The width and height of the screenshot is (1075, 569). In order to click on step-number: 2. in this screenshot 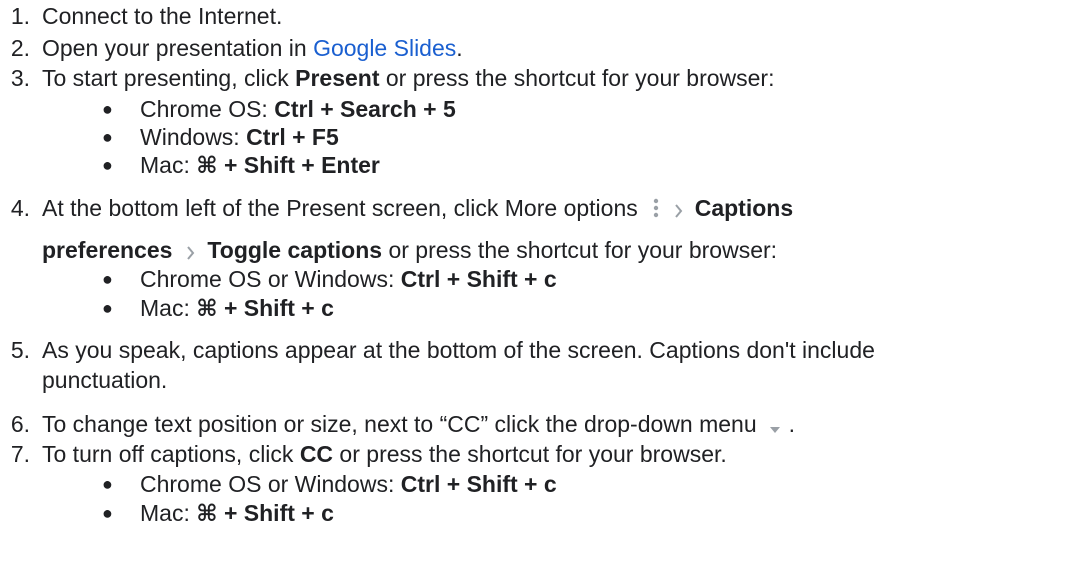, I will do `click(20, 48)`.